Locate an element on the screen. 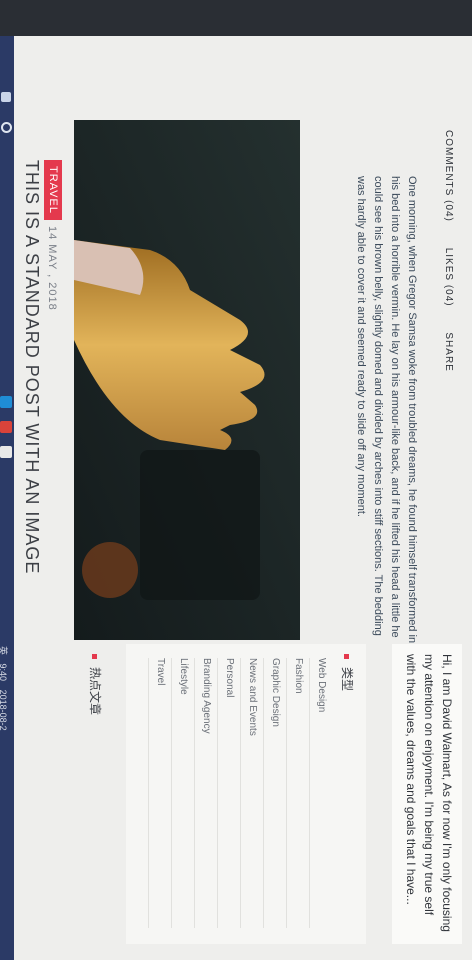  categories-title: 类型 is located at coordinates (347, 672).